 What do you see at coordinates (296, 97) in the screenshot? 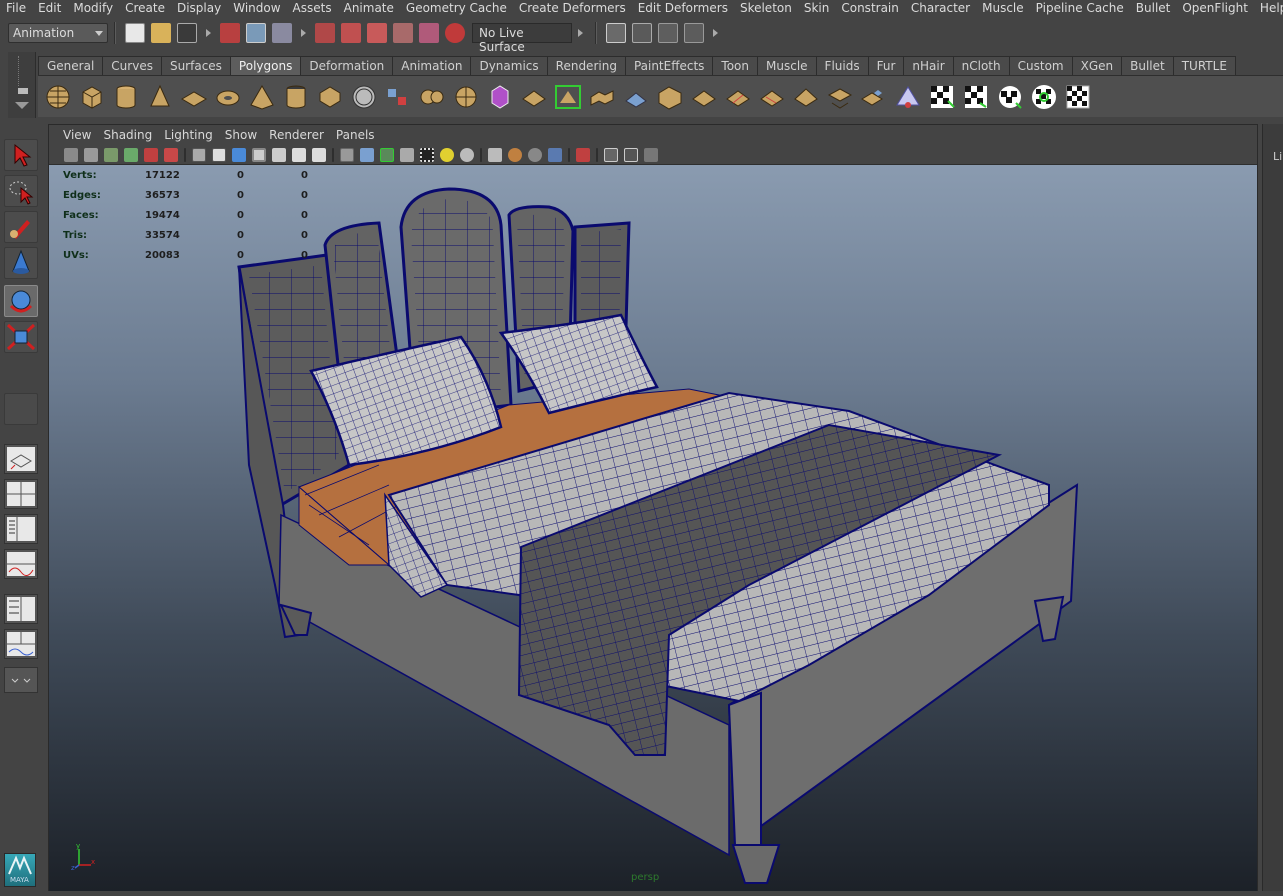
I see `poly-pipe-icon` at bounding box center [296, 97].